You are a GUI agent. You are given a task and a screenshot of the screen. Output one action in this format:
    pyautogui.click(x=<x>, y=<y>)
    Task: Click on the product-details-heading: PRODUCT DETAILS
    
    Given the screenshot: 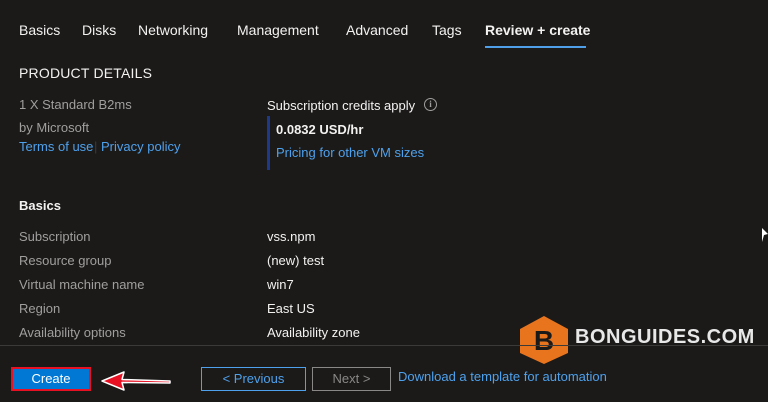 What is the action you would take?
    pyautogui.click(x=86, y=73)
    